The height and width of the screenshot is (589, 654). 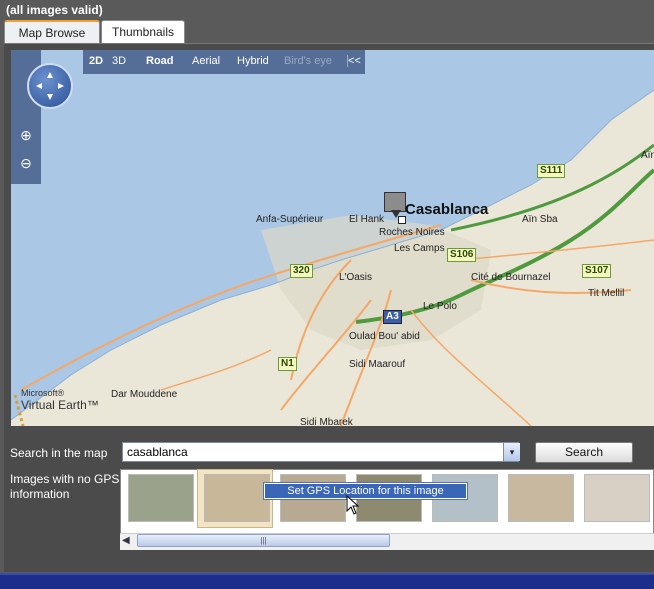 I want to click on city-label: Casablanca, so click(x=447, y=209).